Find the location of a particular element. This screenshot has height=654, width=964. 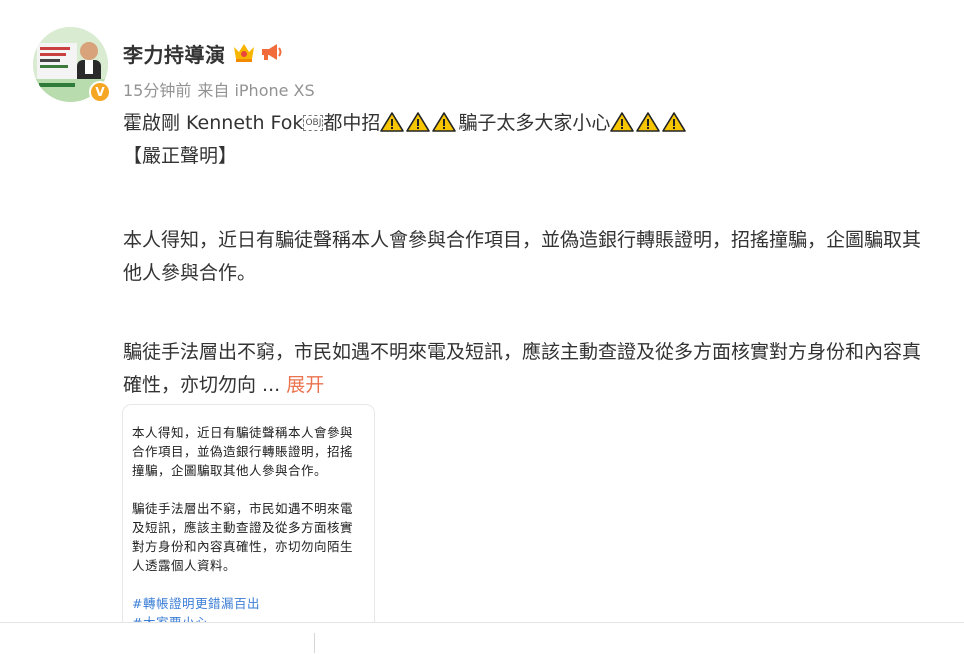

post-time: 15分钟前 is located at coordinates (157, 89).